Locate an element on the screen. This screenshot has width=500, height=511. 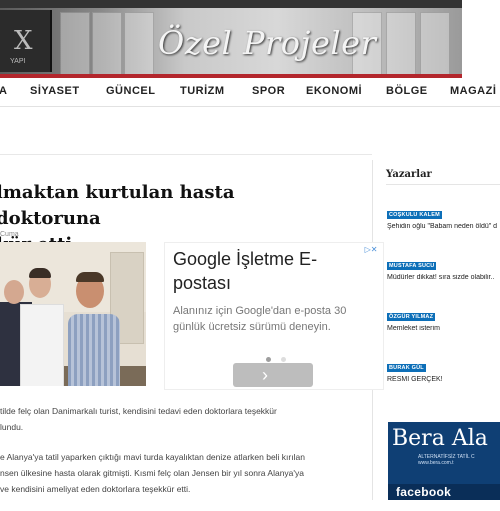
header-banner: X YAPI Özel Projeler is located at coordinates (231, 39).